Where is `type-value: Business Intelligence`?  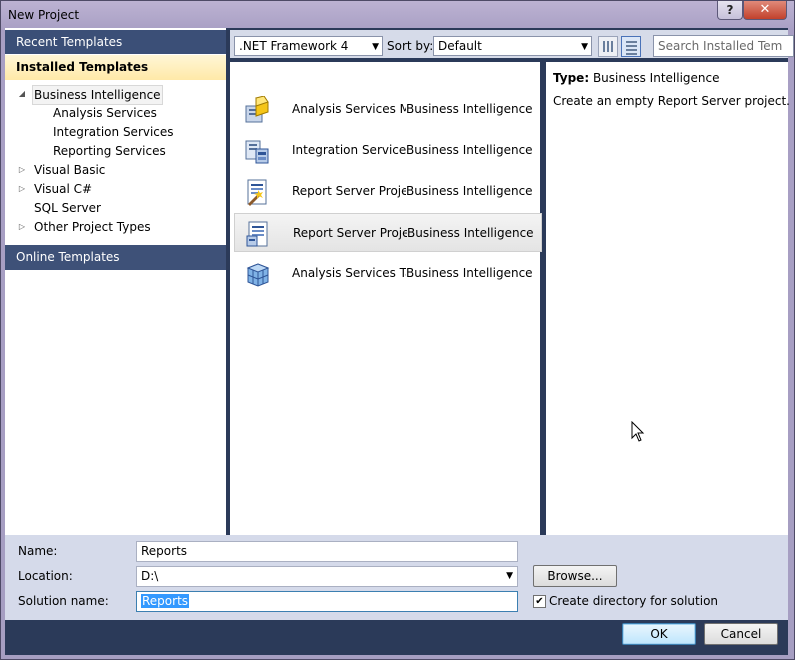
type-value: Business Intelligence is located at coordinates (656, 78).